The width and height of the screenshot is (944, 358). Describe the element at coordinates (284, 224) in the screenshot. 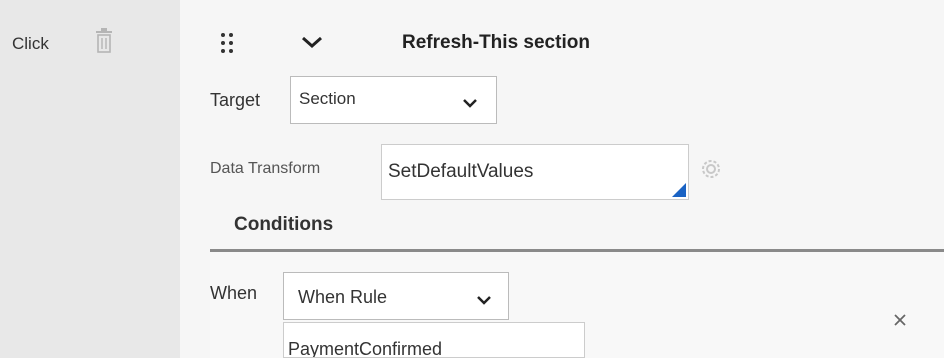

I see `conditions-heading: Conditions` at that location.